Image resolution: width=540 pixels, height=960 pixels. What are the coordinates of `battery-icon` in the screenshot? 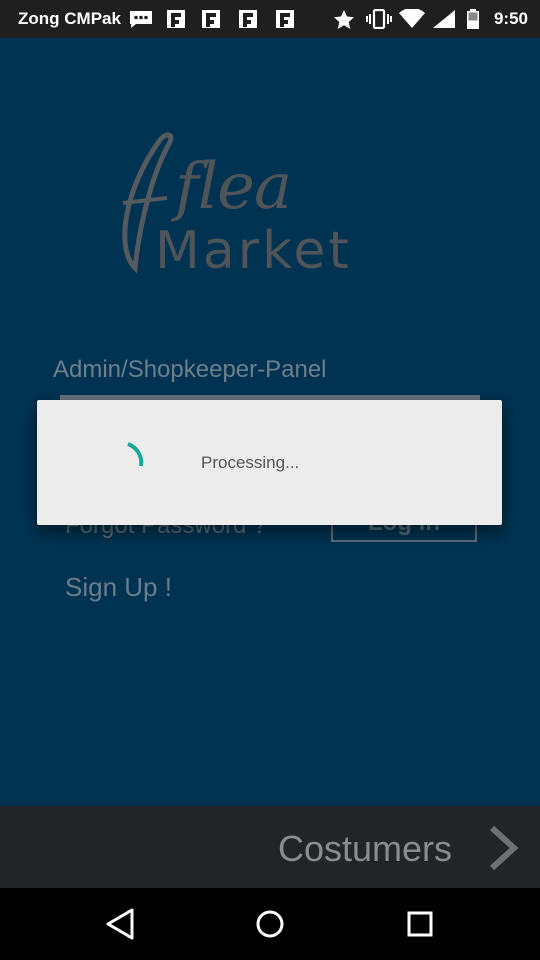 It's located at (473, 19).